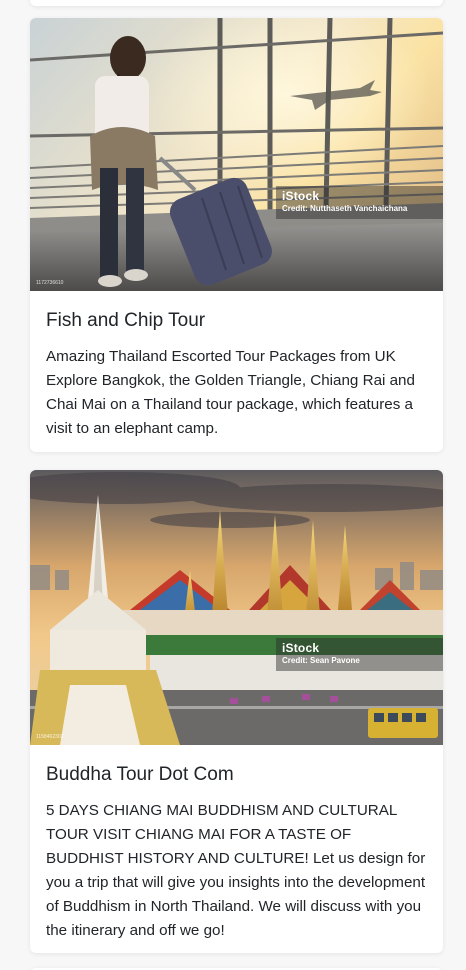 The height and width of the screenshot is (970, 466). What do you see at coordinates (50, 283) in the screenshot?
I see `stock-id: 1172736610` at bounding box center [50, 283].